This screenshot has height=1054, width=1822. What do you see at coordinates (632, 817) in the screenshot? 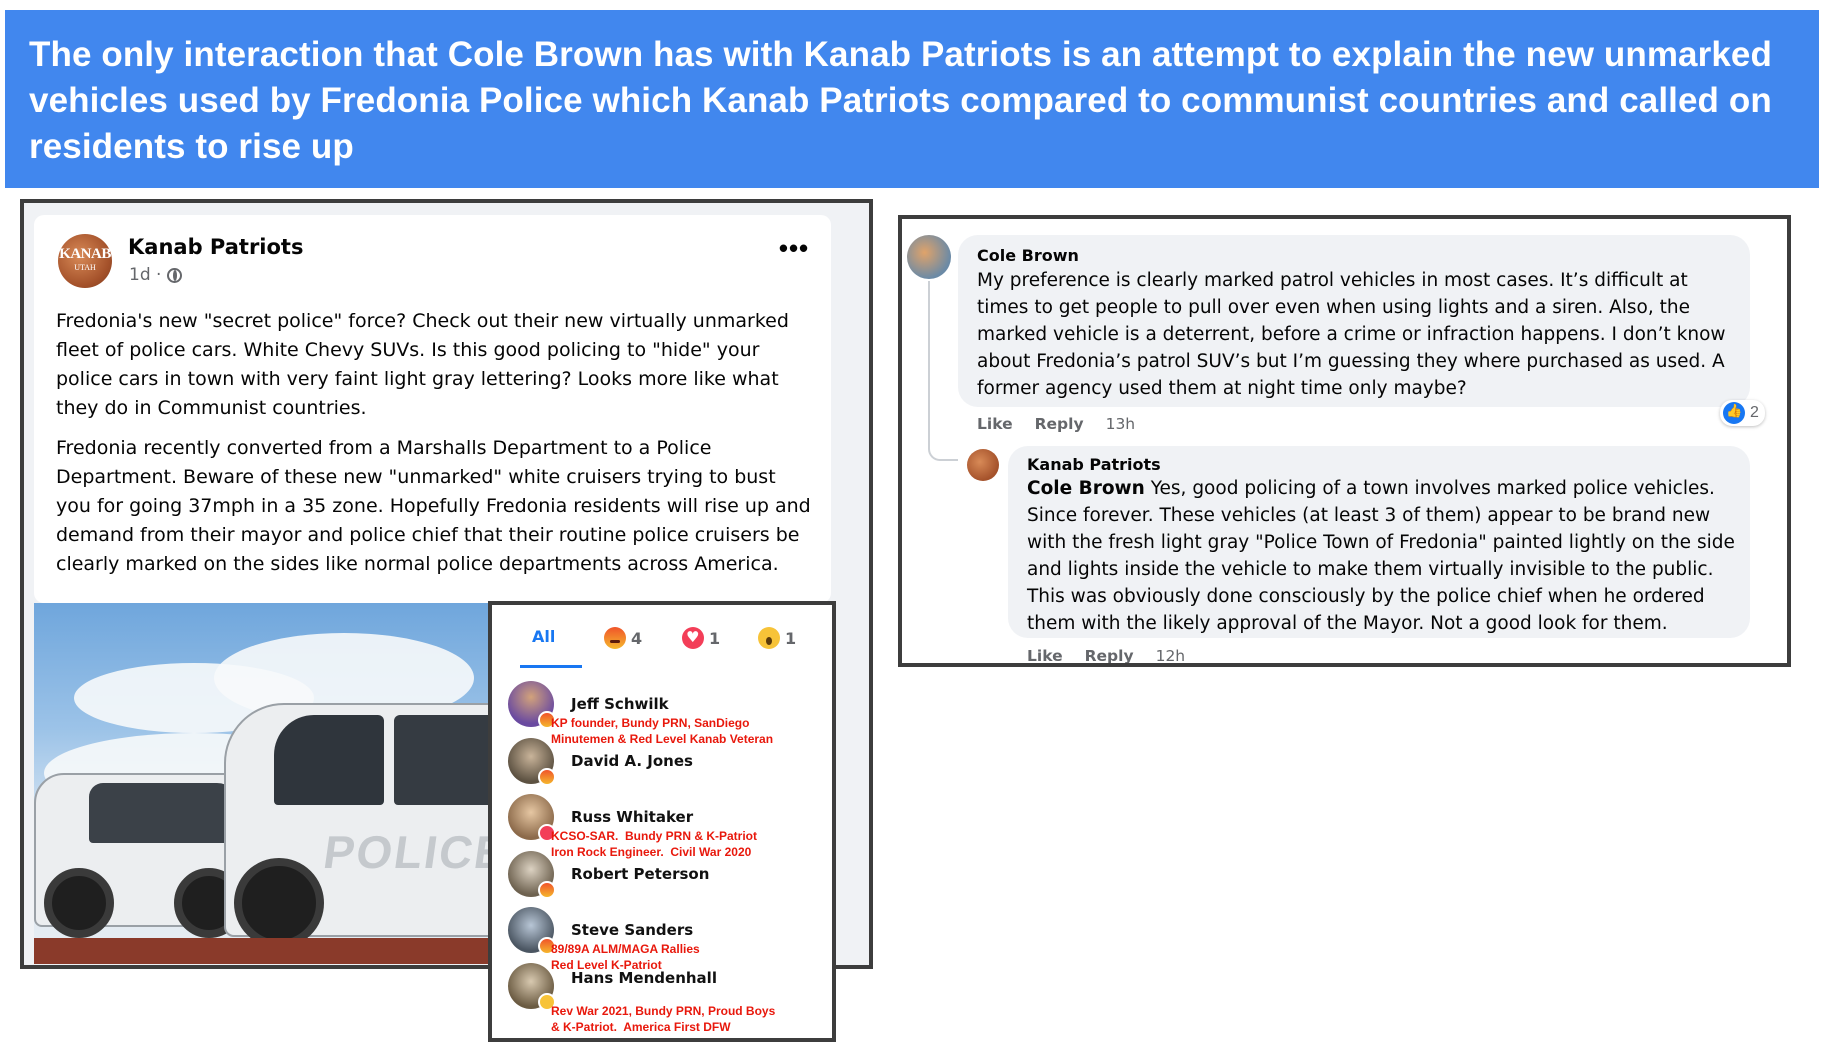
I see `reactor-name: Russ Whitaker` at bounding box center [632, 817].